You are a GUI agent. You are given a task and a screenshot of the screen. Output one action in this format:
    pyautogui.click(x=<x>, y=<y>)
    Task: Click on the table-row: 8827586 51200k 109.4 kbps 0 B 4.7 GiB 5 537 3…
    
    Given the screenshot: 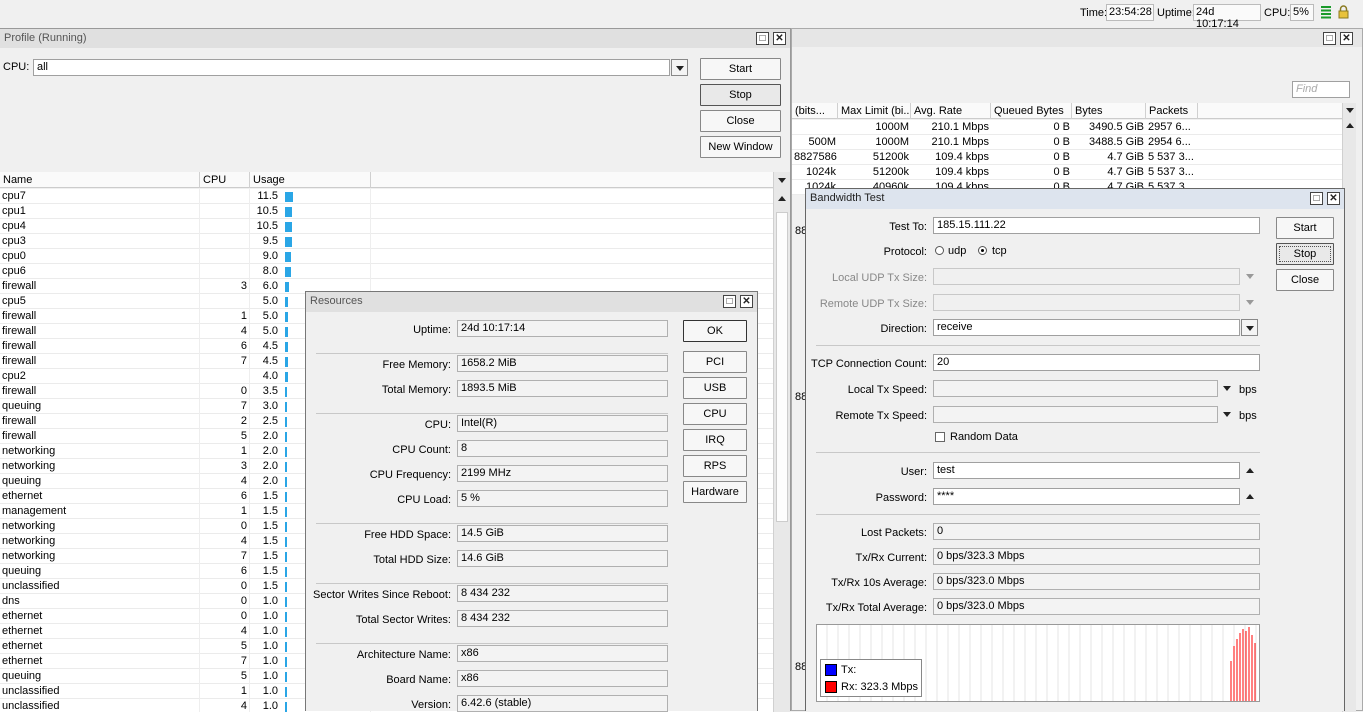 What is the action you would take?
    pyautogui.click(x=1067, y=157)
    